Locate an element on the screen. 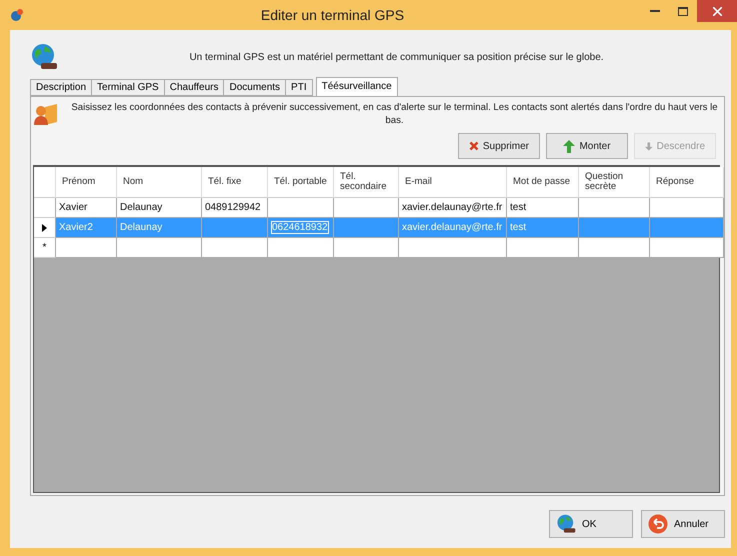 This screenshot has height=556, width=737. column-header: Tél. portable is located at coordinates (301, 182).